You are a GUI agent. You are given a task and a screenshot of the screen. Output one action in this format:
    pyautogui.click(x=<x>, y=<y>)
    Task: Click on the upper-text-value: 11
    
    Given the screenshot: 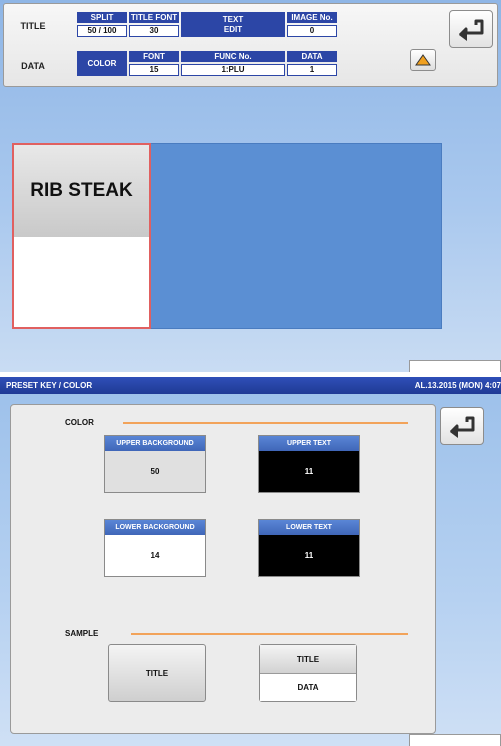 What is the action you would take?
    pyautogui.click(x=309, y=471)
    